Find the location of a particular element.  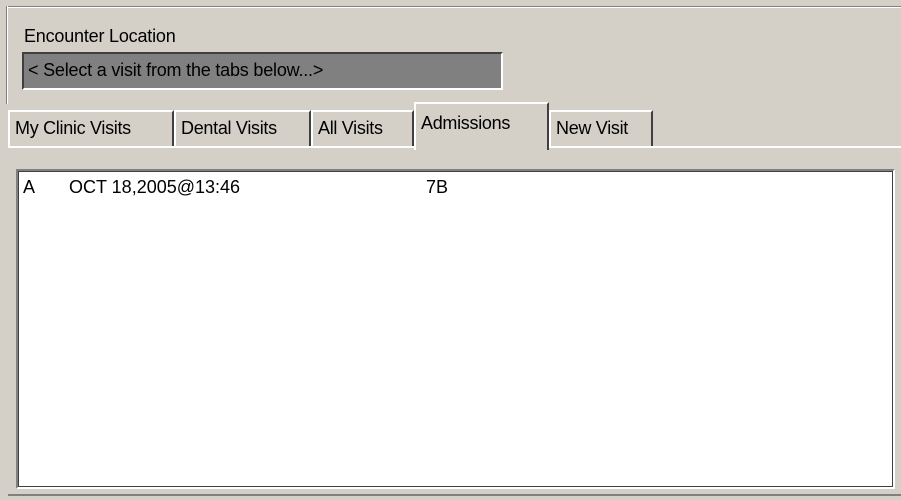

panel-frame-left is located at coordinates (7, 55).